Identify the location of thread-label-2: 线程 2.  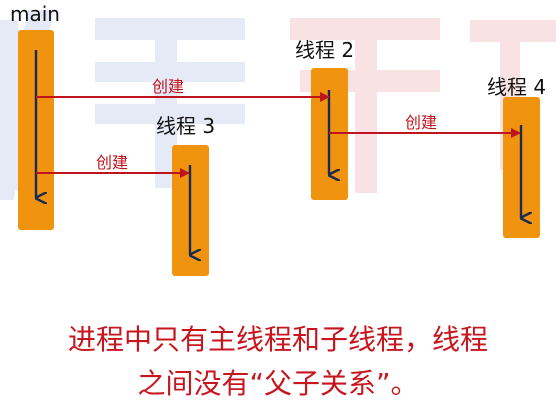
(325, 50).